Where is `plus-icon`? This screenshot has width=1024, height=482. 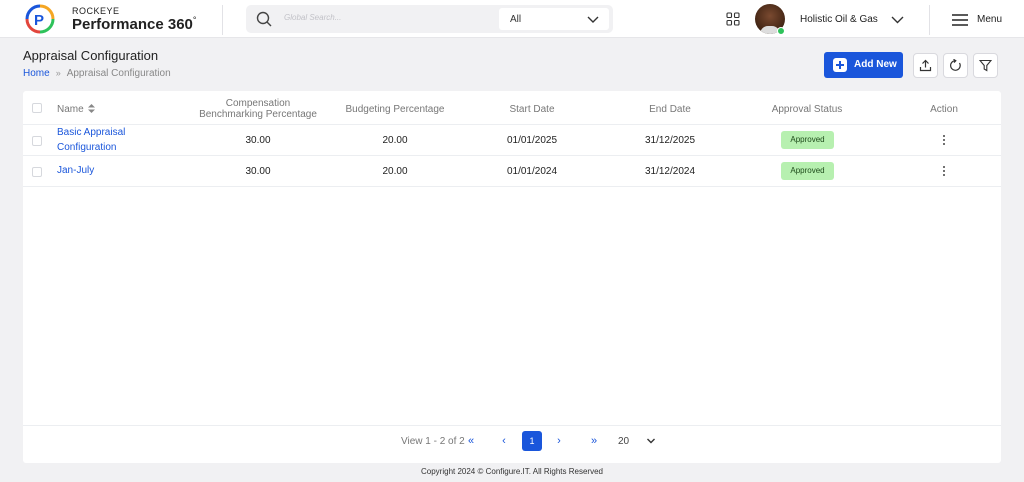 plus-icon is located at coordinates (840, 65).